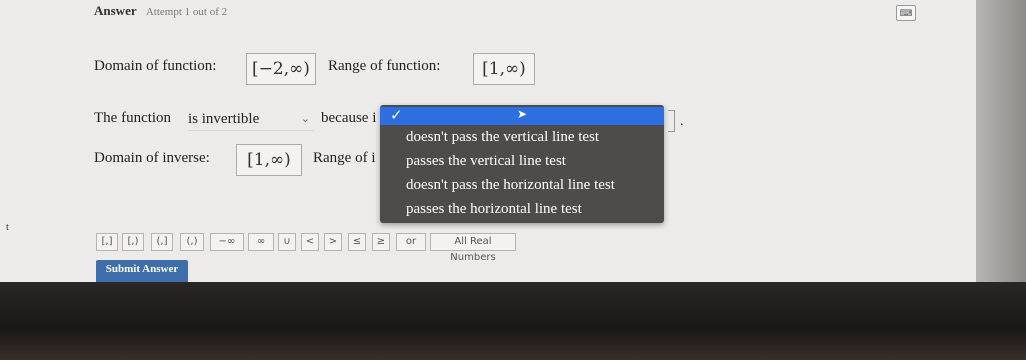 The height and width of the screenshot is (360, 1026). I want to click on less-than-button: <, so click(310, 242).